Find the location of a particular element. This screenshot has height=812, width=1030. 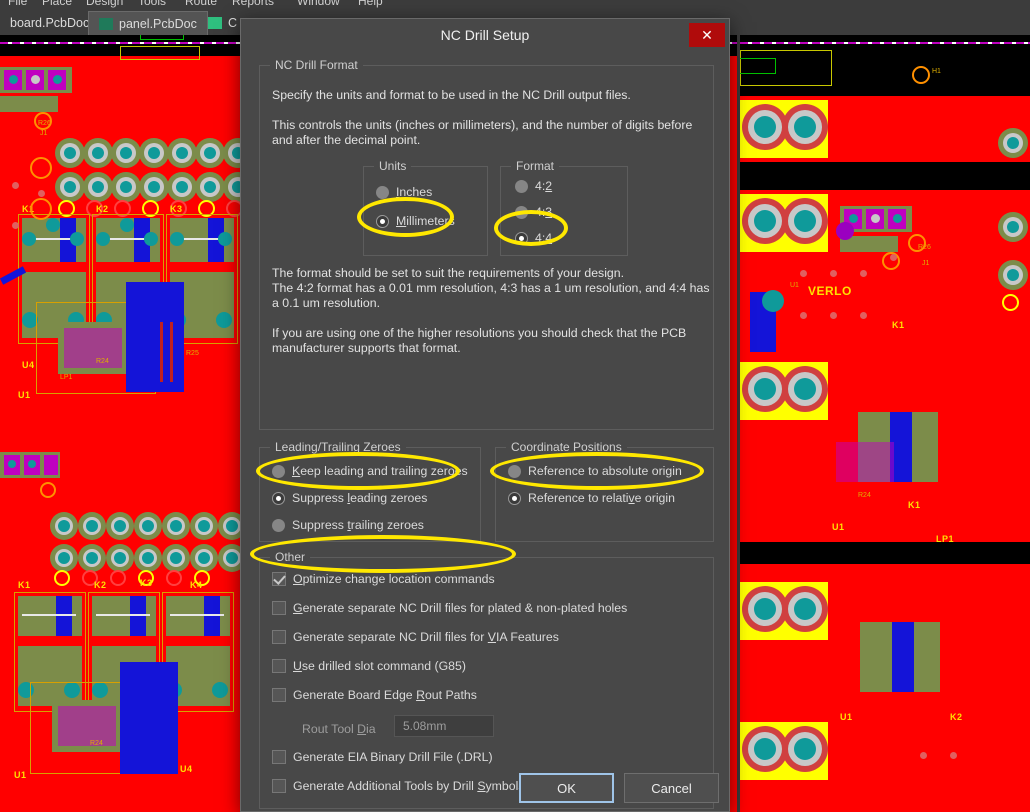

group-label: Other is located at coordinates (290, 557).